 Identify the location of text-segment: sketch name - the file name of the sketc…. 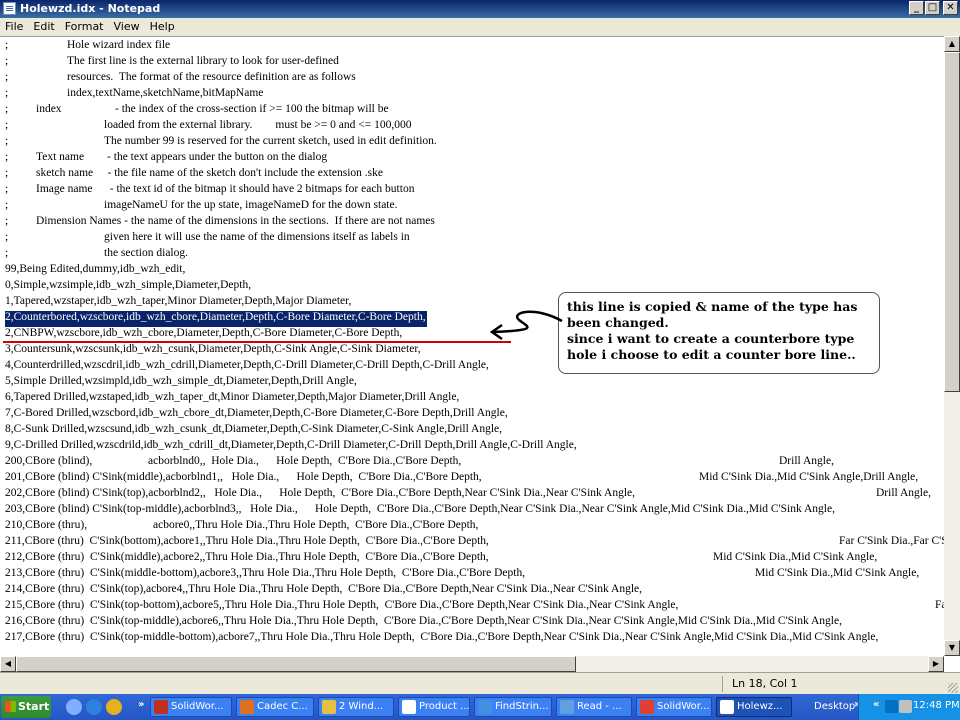
(209, 173).